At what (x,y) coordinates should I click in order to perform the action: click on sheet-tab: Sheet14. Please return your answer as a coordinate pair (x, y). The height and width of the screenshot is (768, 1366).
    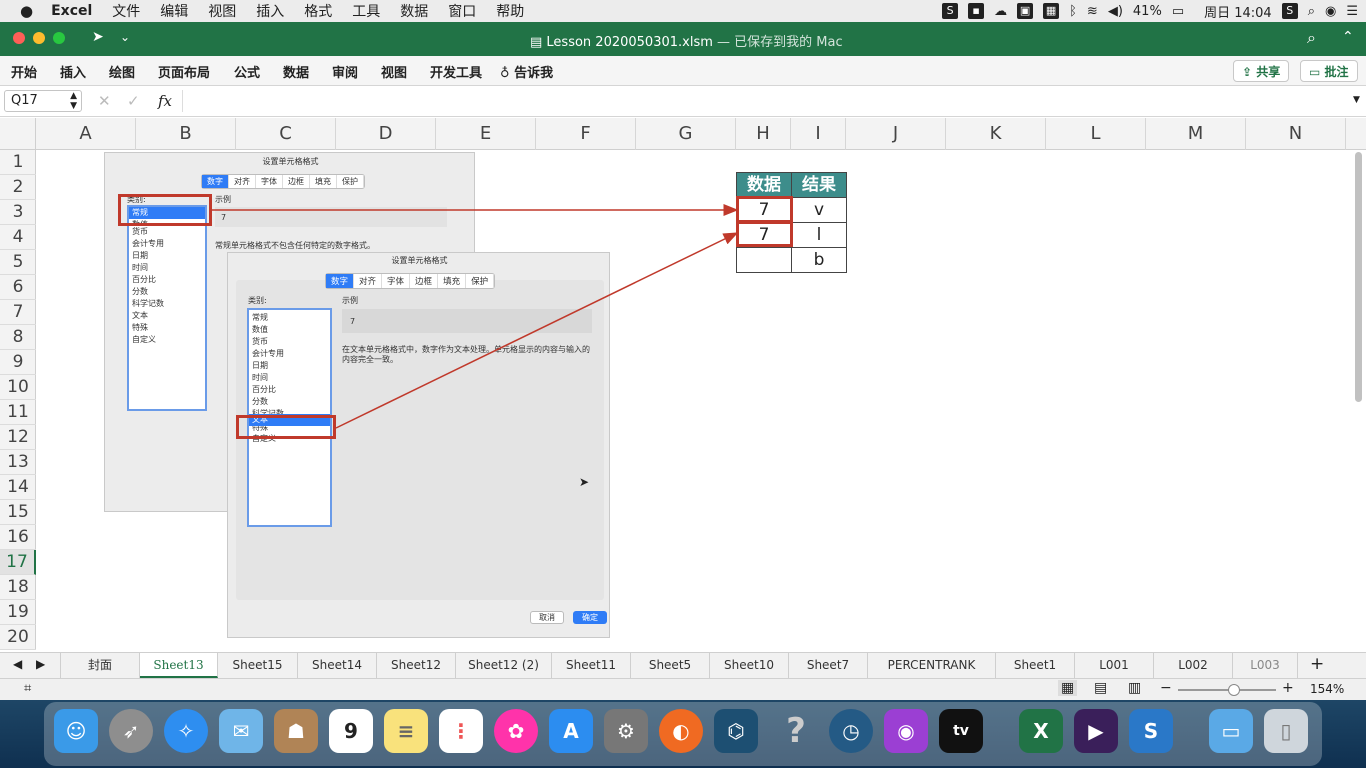
    Looking at the image, I should click on (337, 665).